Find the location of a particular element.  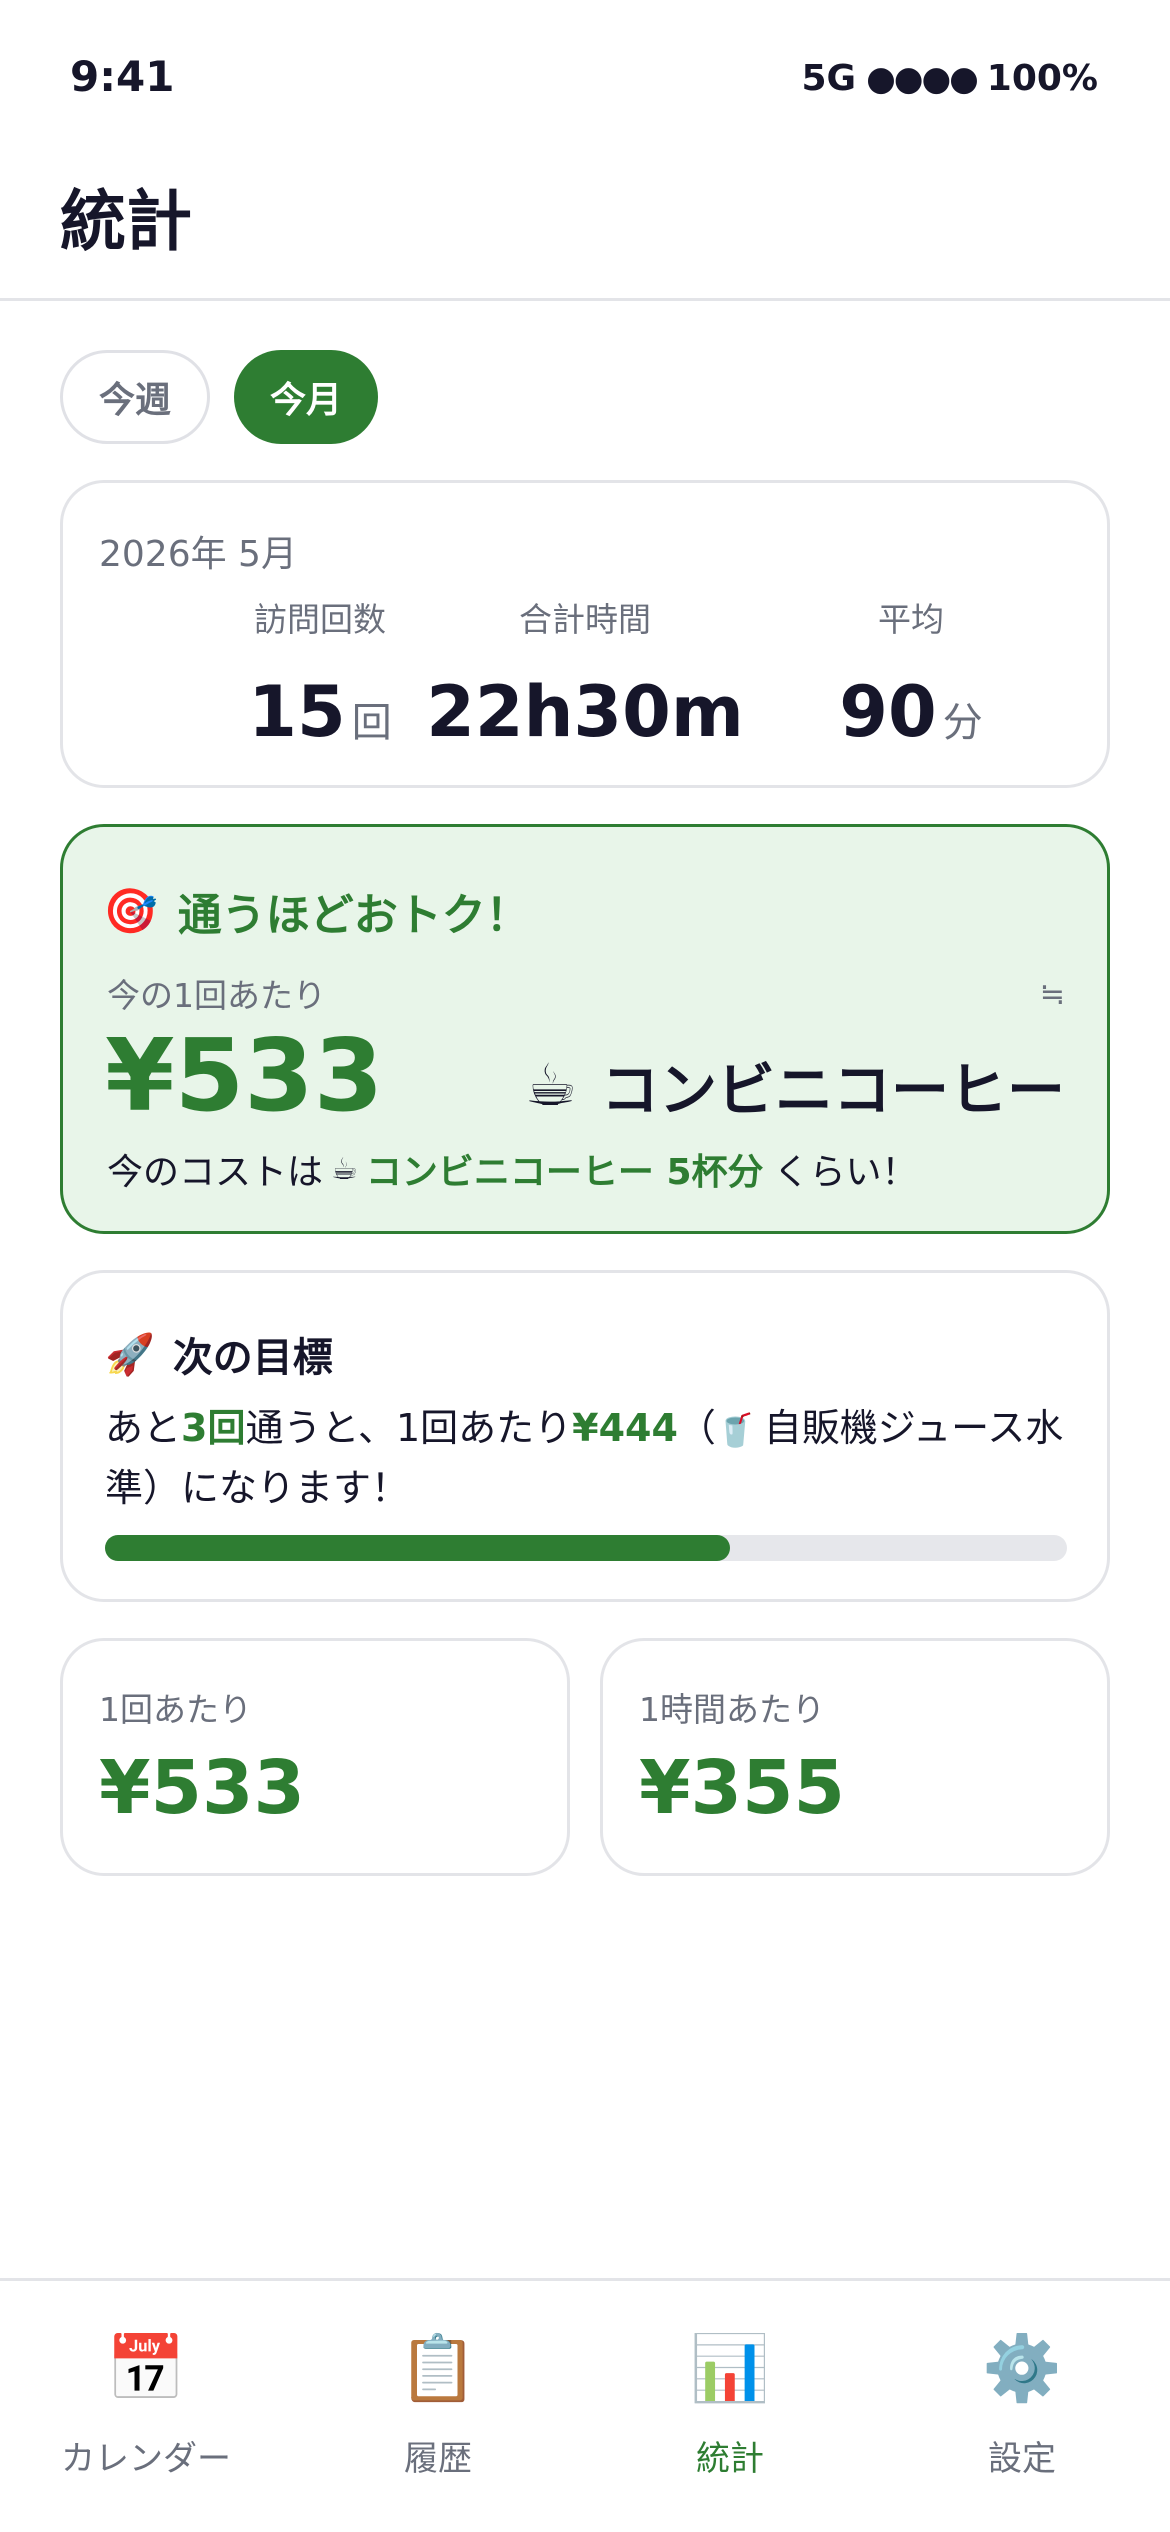

tab-stats: 📊 統計 is located at coordinates (730, 2404).